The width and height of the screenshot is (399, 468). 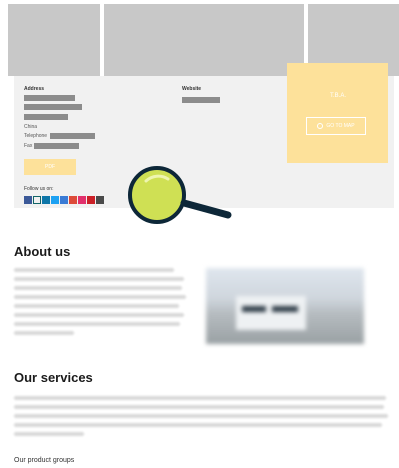 What do you see at coordinates (31, 127) in the screenshot?
I see `country-text: China` at bounding box center [31, 127].